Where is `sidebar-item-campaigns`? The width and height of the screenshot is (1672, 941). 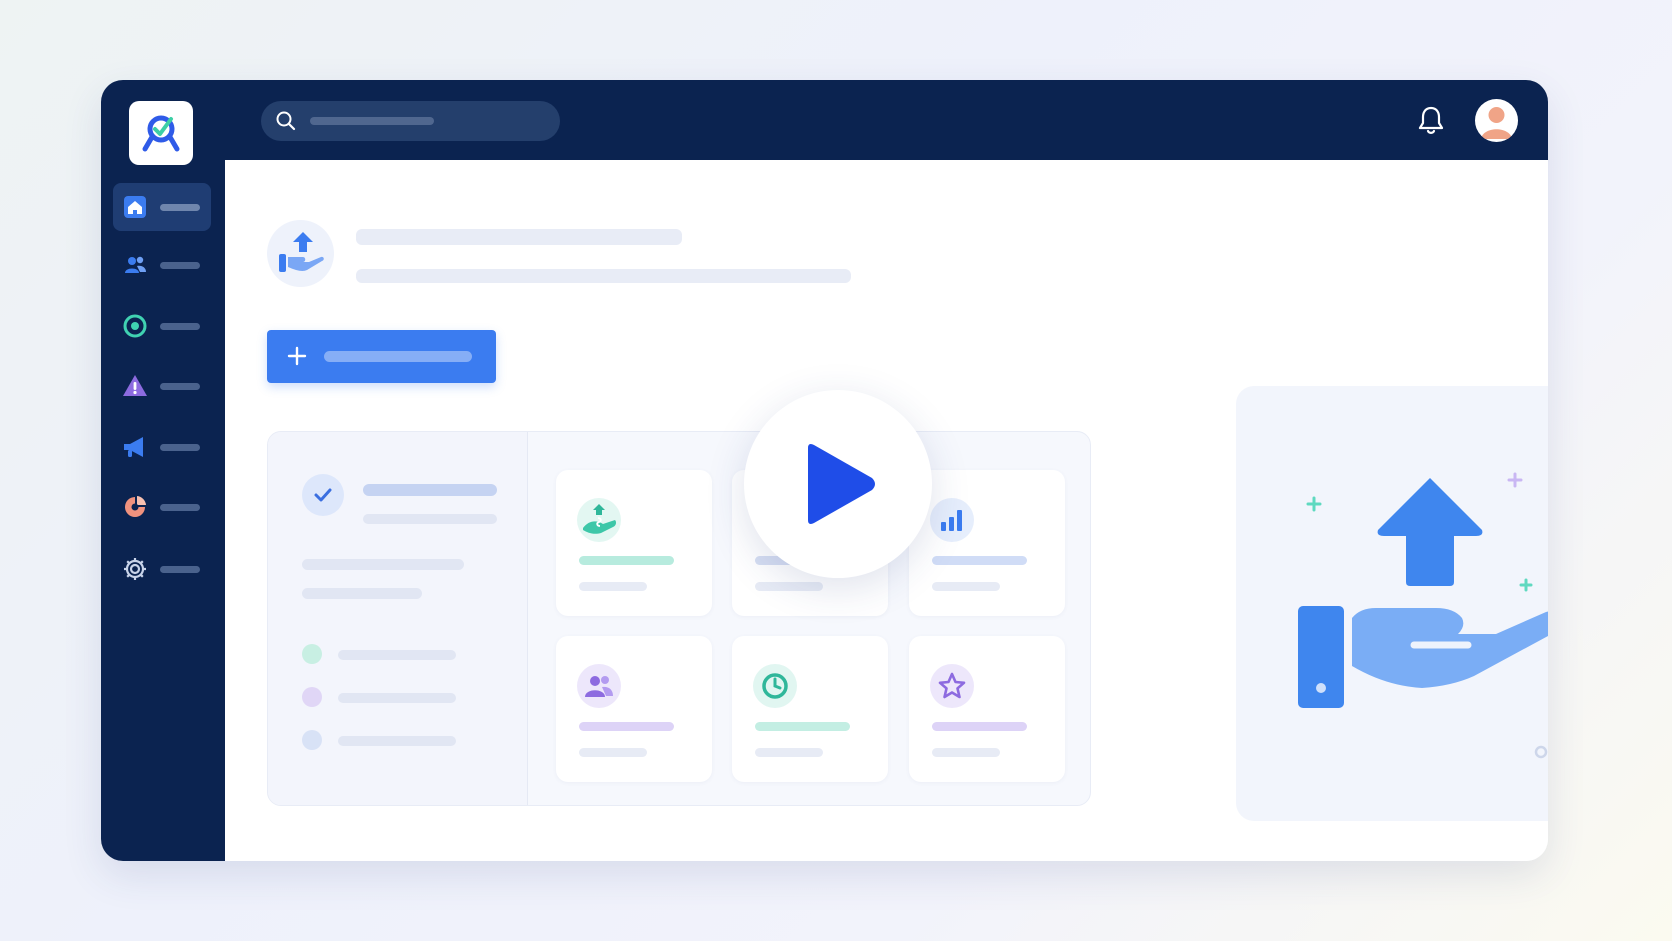 sidebar-item-campaigns is located at coordinates (162, 447).